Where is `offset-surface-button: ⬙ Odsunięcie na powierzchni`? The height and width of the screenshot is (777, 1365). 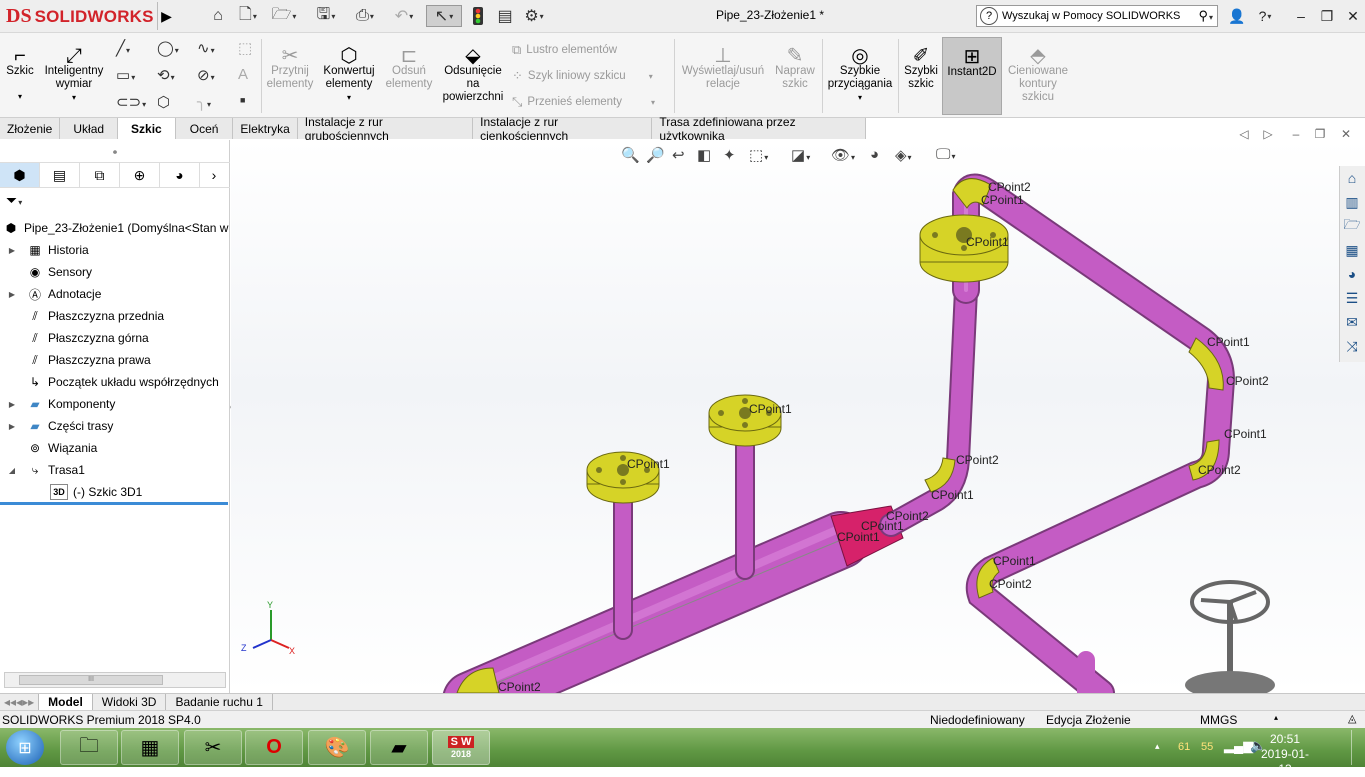
offset-surface-button: ⬙ Odsunięcie na powierzchni is located at coordinates (473, 70).